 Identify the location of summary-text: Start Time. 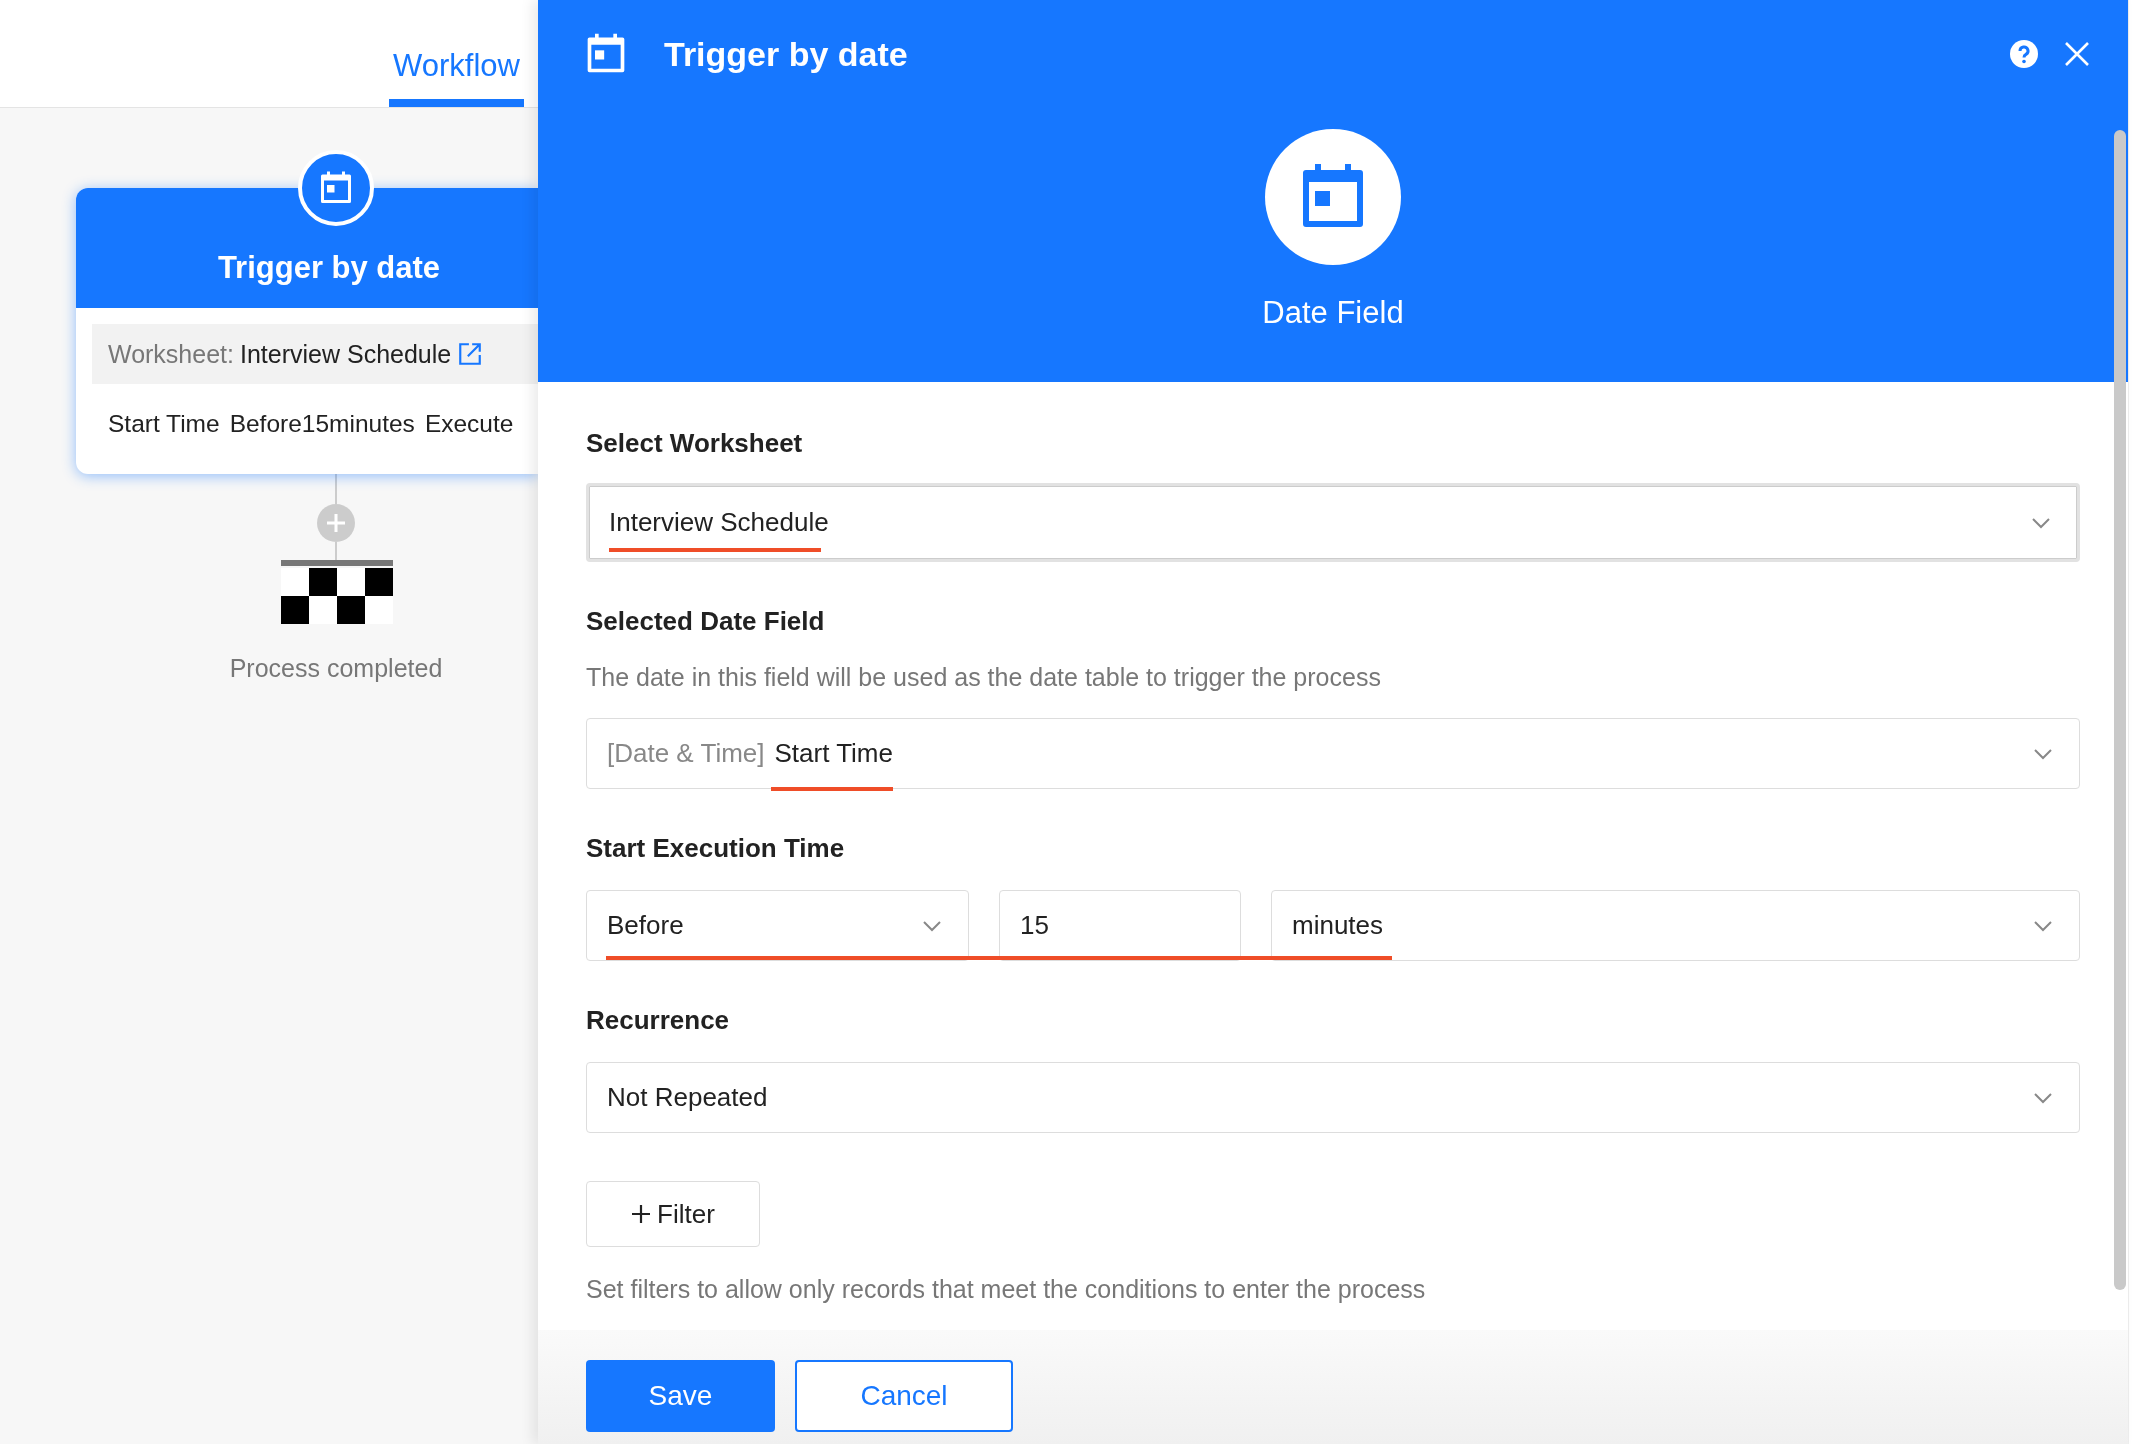
(164, 424).